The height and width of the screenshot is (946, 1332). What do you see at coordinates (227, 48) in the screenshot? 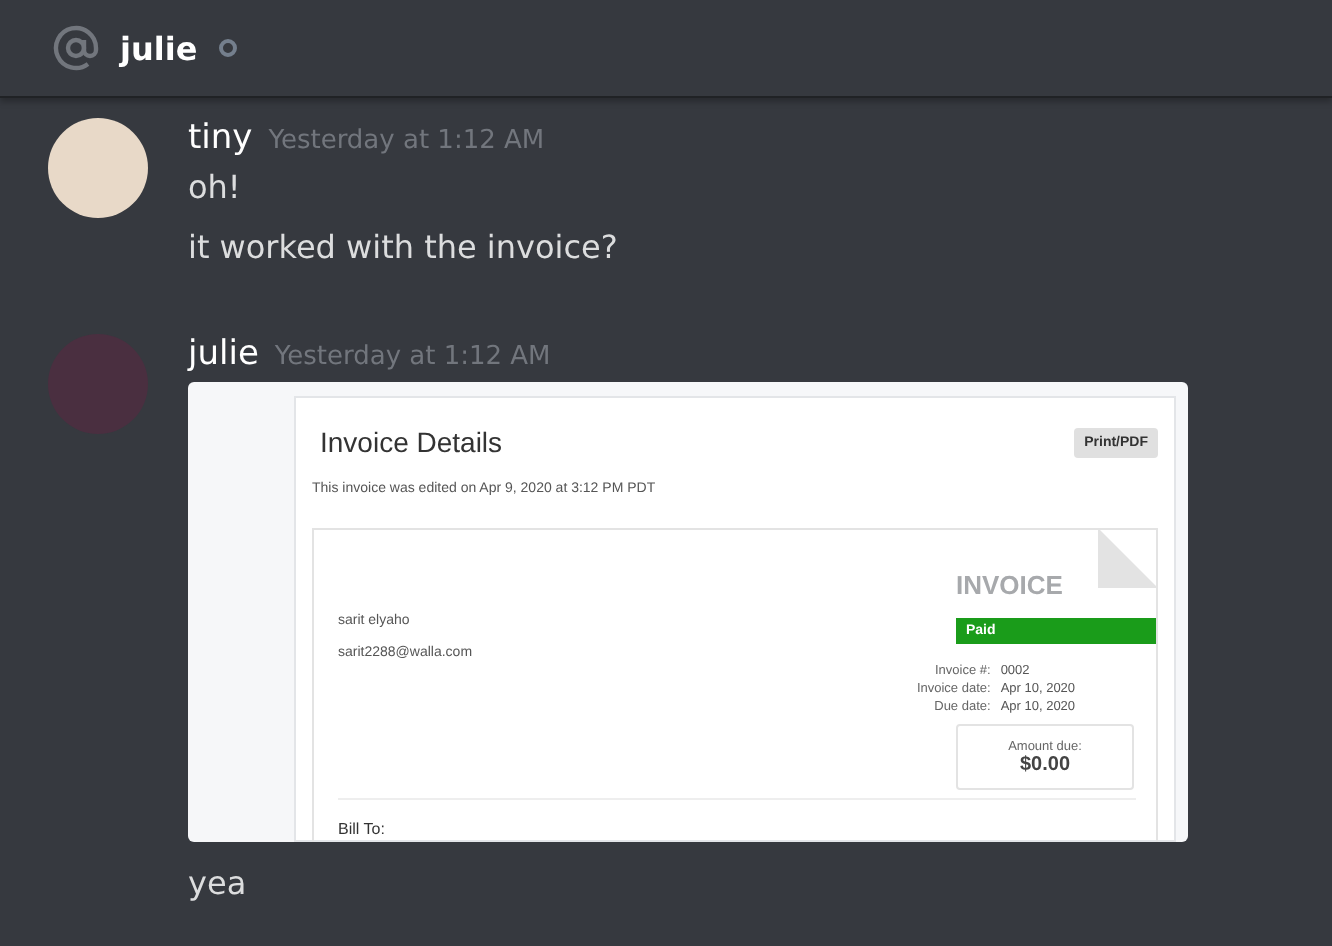
I see `status-icon` at bounding box center [227, 48].